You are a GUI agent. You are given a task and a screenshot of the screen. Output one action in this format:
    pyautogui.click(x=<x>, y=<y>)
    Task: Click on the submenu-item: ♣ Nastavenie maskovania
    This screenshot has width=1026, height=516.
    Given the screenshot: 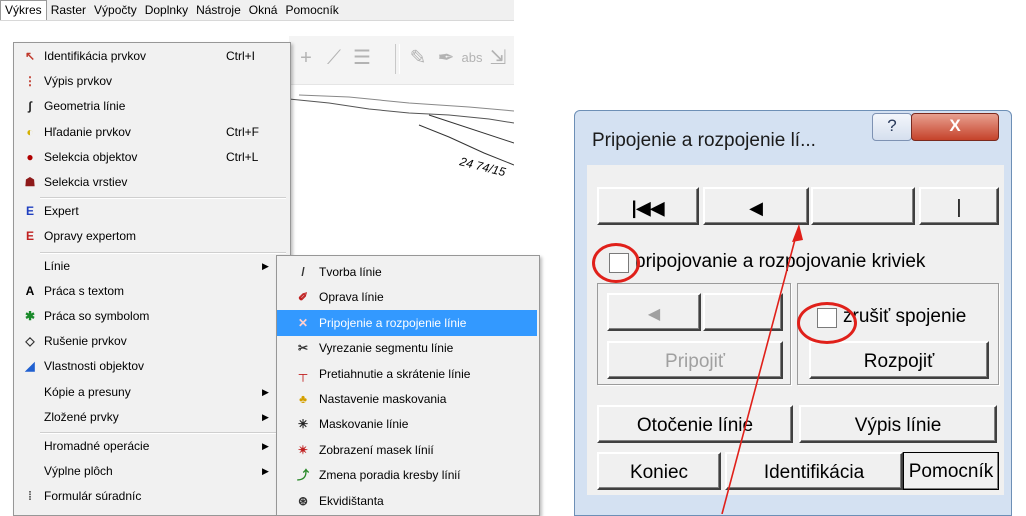 What is the action you would take?
    pyautogui.click(x=407, y=399)
    